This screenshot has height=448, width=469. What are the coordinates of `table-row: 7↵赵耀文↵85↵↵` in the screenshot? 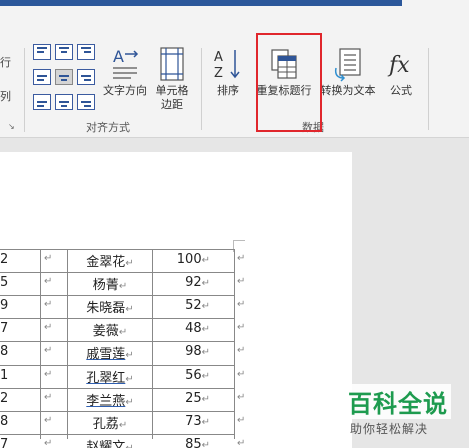 It's located at (122, 441).